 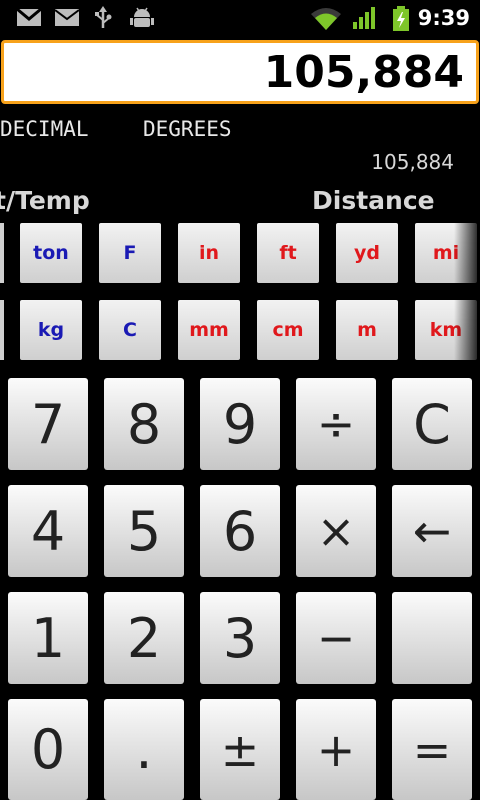 What do you see at coordinates (432, 638) in the screenshot?
I see `blank-key` at bounding box center [432, 638].